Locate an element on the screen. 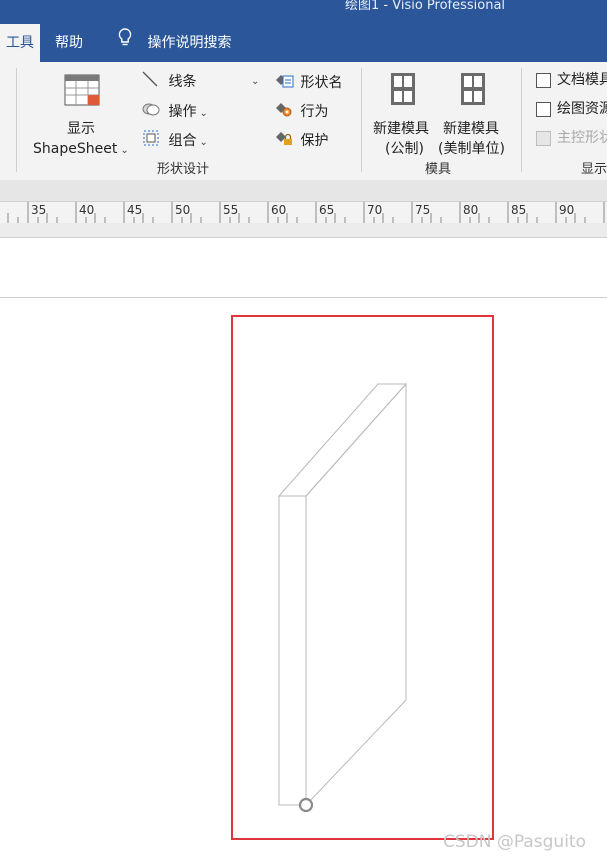  new-stencil-us-line1: 新建模具 is located at coordinates (471, 129).